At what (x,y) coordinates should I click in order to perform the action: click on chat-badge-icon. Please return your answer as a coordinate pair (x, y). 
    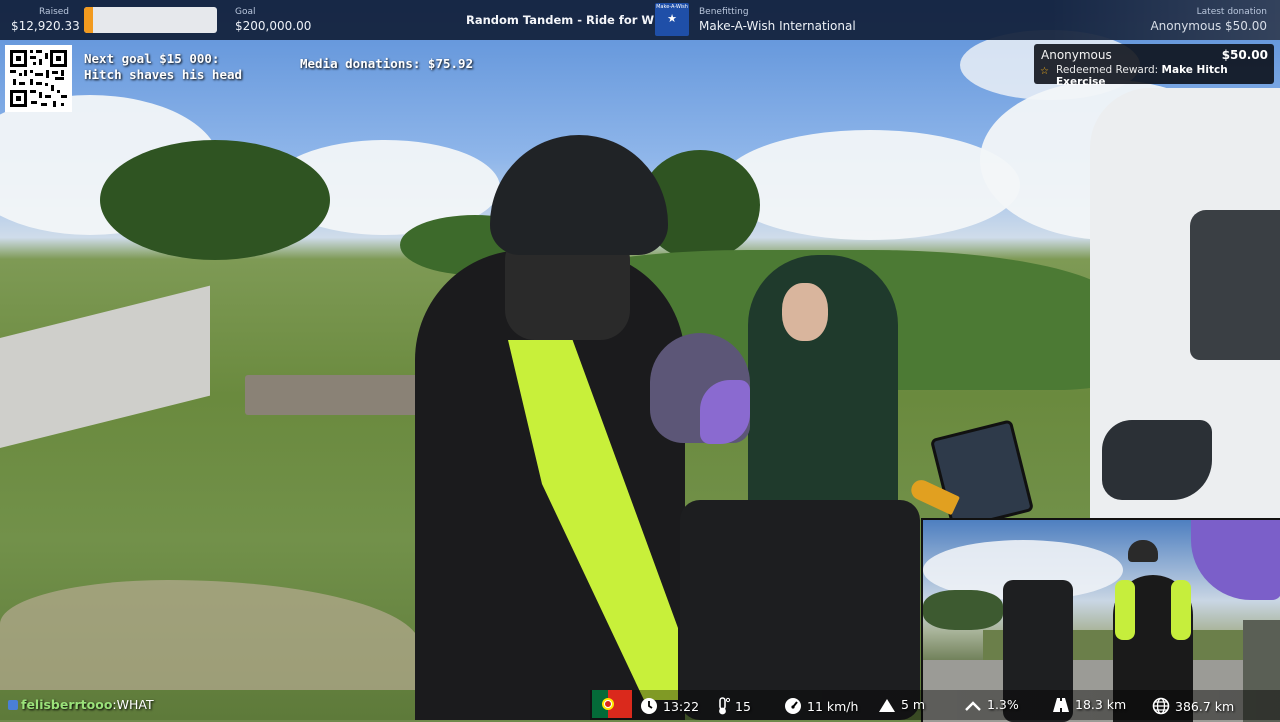
    Looking at the image, I should click on (13, 705).